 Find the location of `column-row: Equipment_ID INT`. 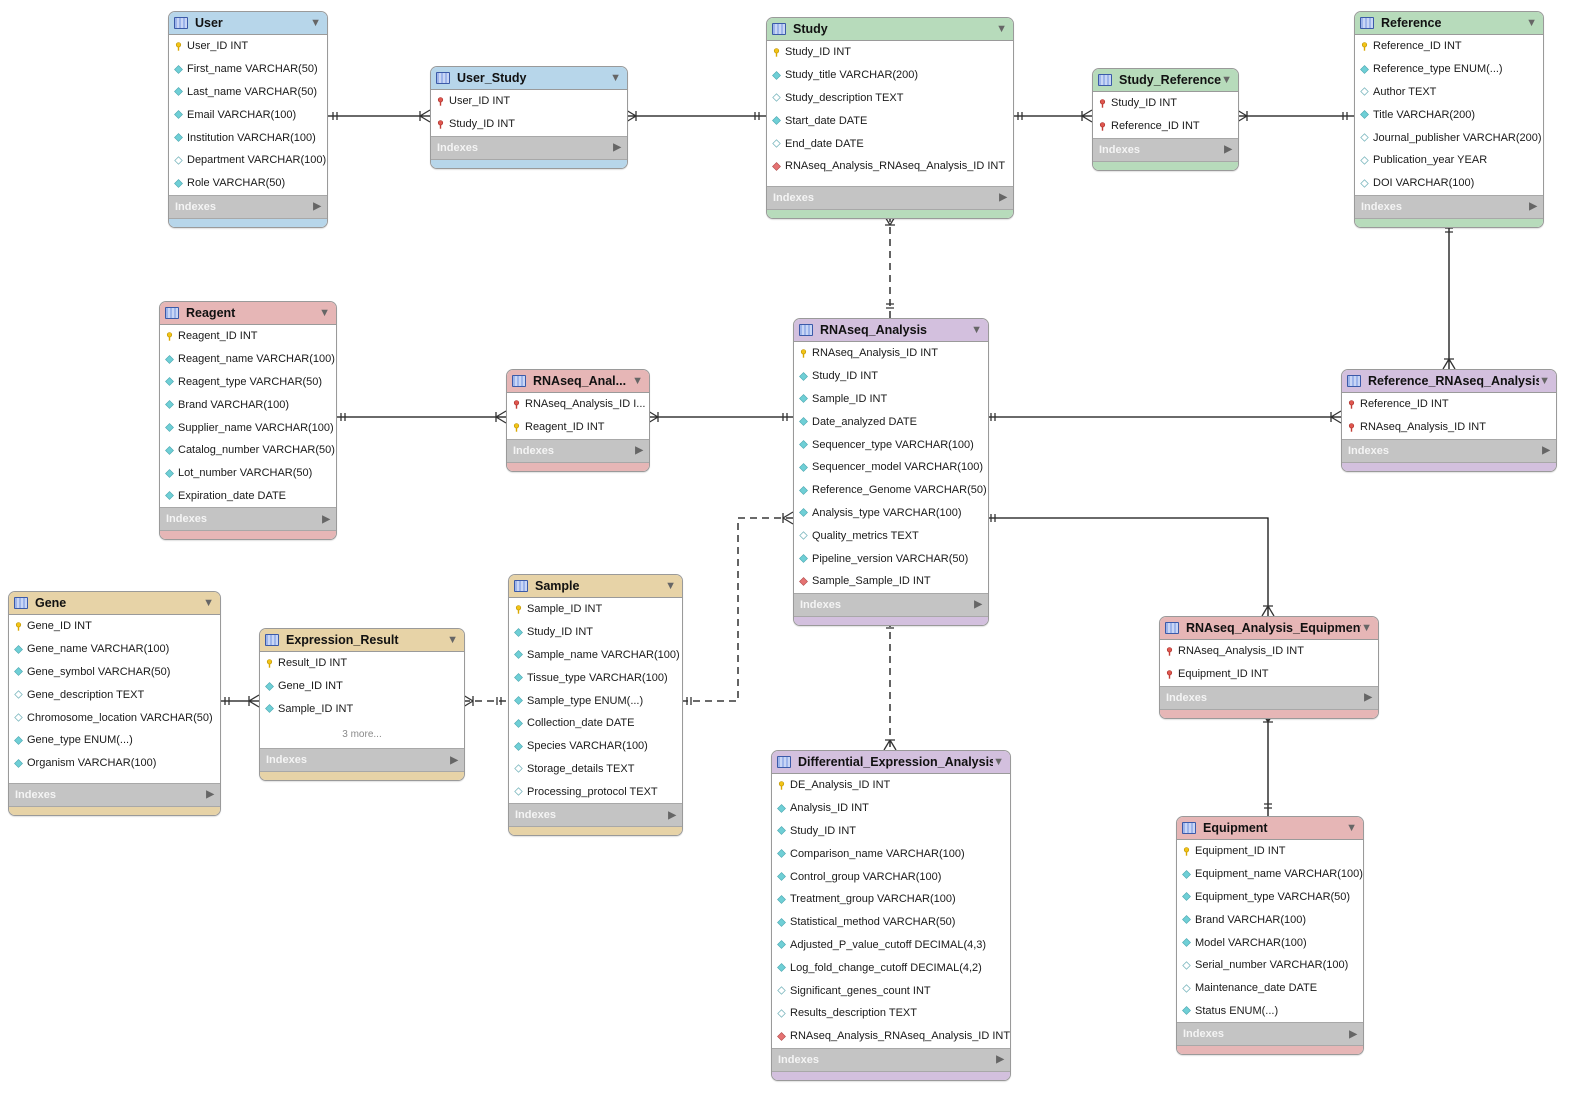

column-row: Equipment_ID INT is located at coordinates (1269, 674).